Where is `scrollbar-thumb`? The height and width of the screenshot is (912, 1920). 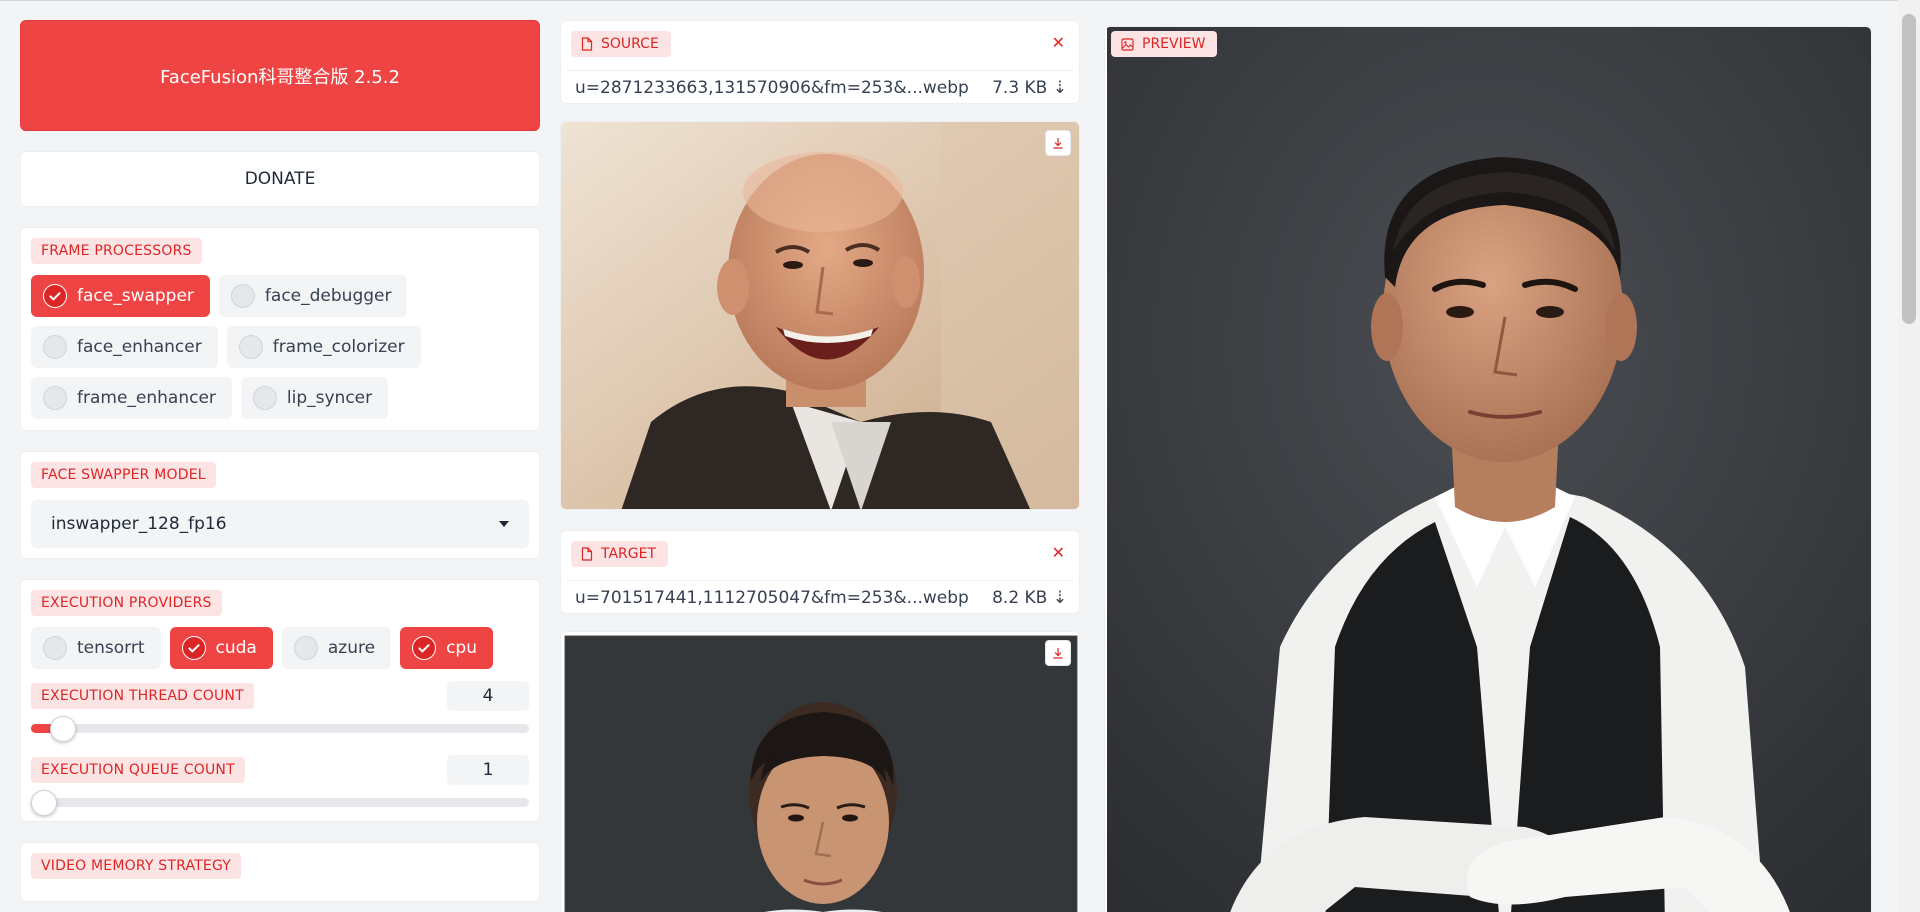
scrollbar-thumb is located at coordinates (1909, 169).